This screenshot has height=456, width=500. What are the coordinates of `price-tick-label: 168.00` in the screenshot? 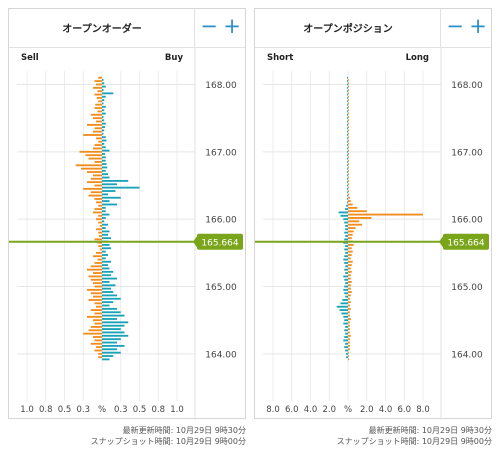 It's located at (467, 86).